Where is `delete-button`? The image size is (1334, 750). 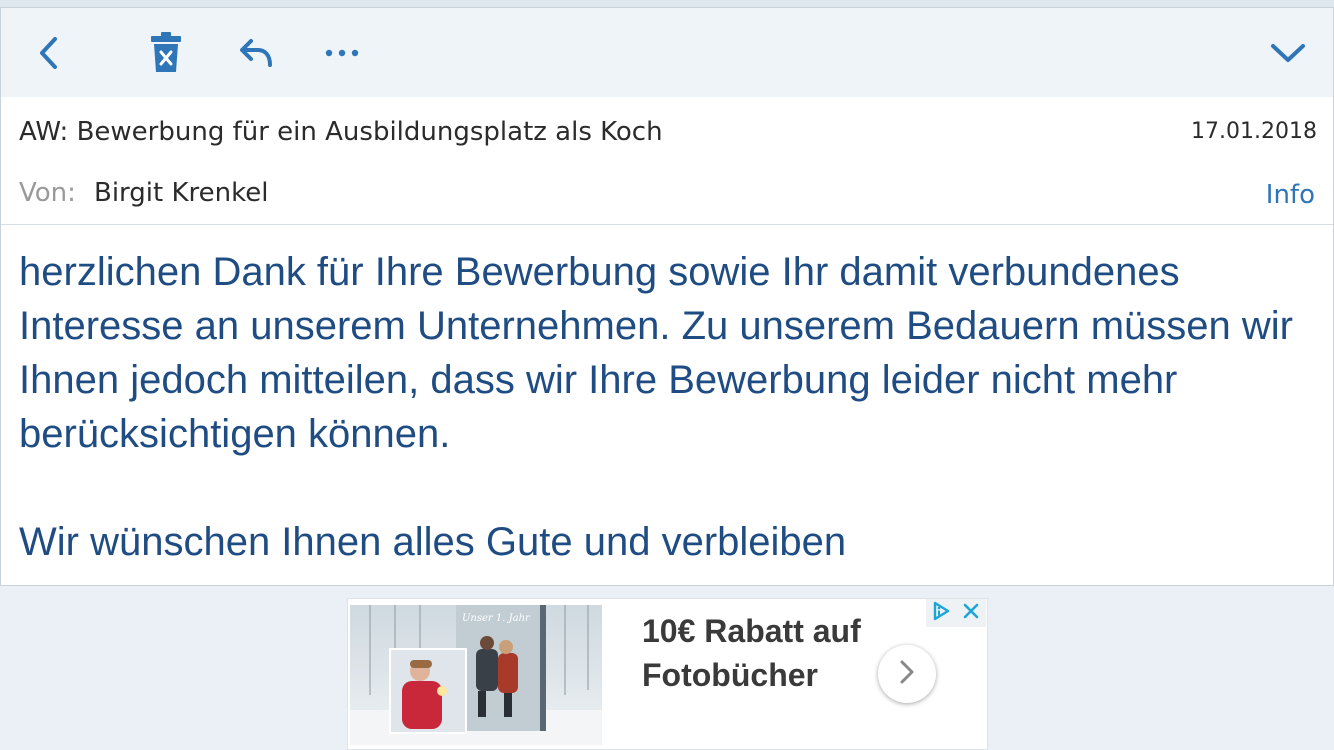 delete-button is located at coordinates (166, 52).